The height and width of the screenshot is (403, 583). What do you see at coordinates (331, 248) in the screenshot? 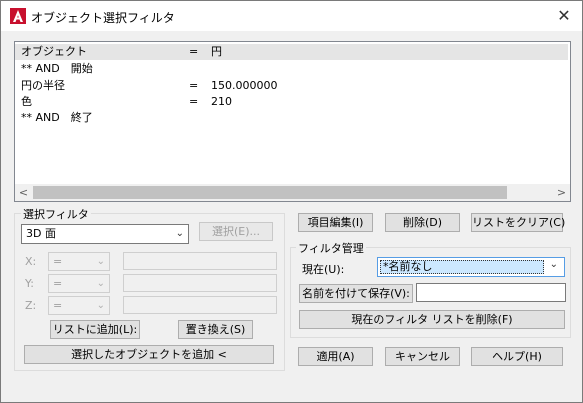
I see `filter-management-group-label: フィルタ管理` at bounding box center [331, 248].